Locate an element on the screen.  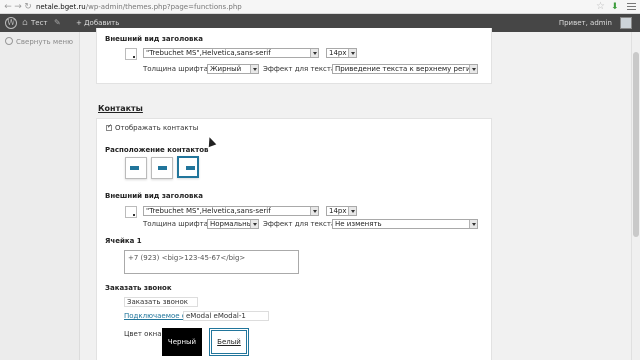
avatar is located at coordinates (626, 23).